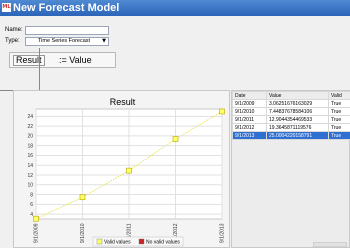  What do you see at coordinates (297, 119) in the screenshot?
I see `table-cell: 12.9044354469533` at bounding box center [297, 119].